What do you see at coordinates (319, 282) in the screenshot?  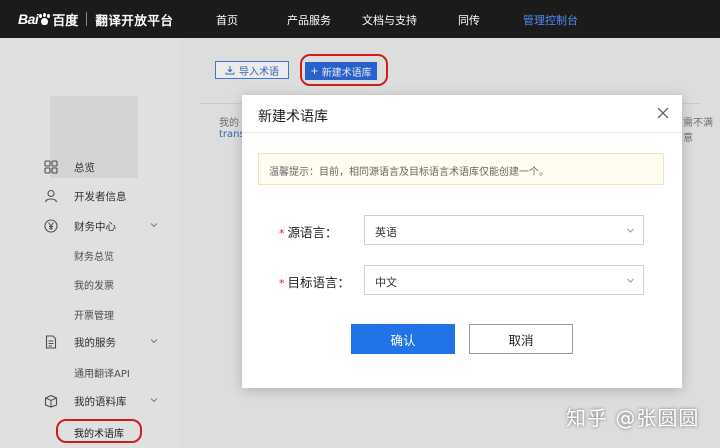 I see `target-language-label-text: 目标语言：` at bounding box center [319, 282].